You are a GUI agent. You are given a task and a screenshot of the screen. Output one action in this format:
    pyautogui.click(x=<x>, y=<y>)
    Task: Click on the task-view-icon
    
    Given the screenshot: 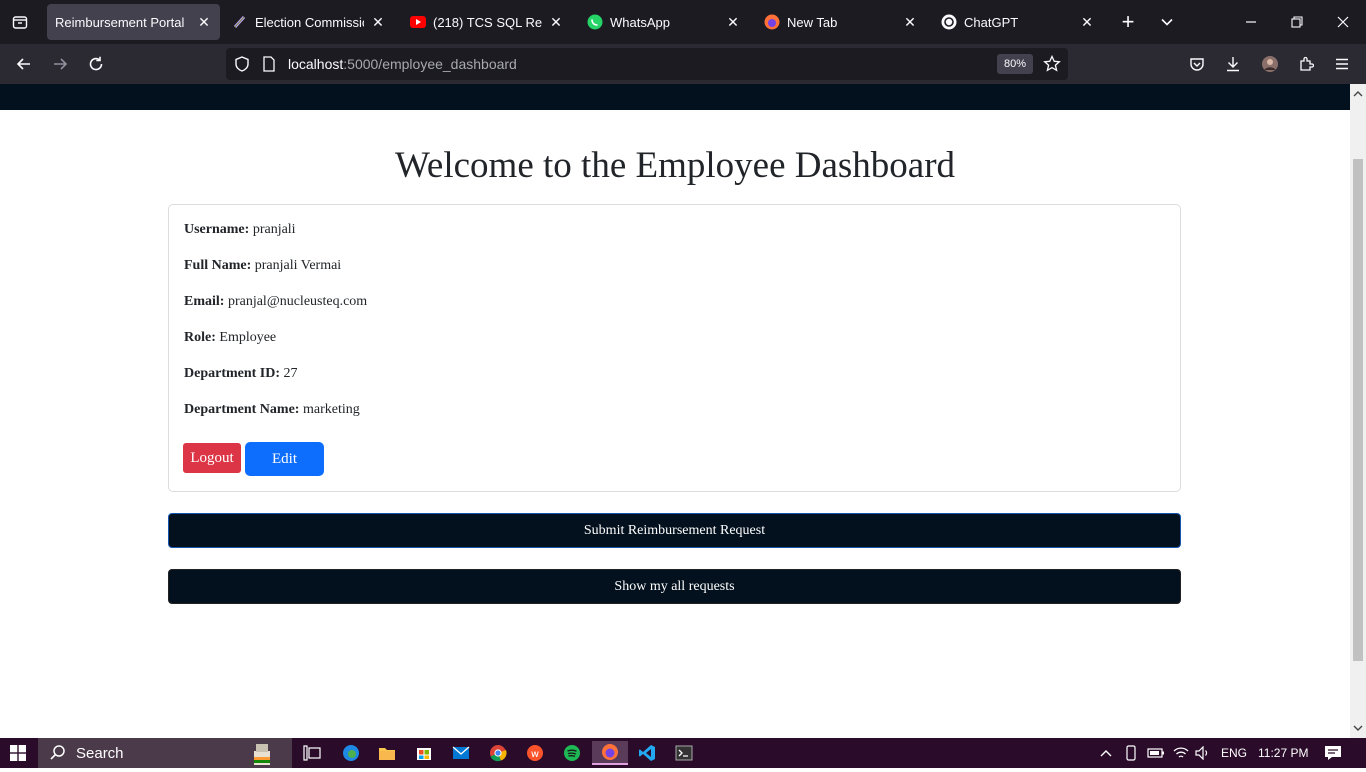 What is the action you would take?
    pyautogui.click(x=312, y=753)
    